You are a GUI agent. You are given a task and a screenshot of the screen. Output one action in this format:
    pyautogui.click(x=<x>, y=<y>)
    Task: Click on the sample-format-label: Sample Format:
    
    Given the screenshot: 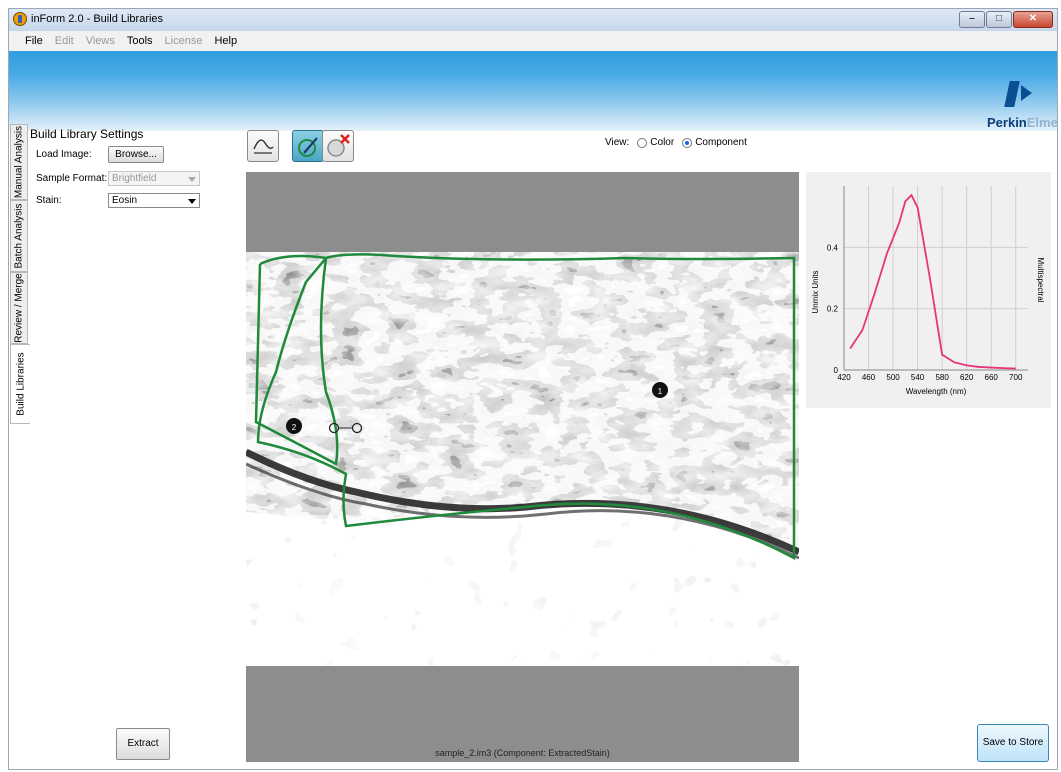 What is the action you would take?
    pyautogui.click(x=72, y=178)
    